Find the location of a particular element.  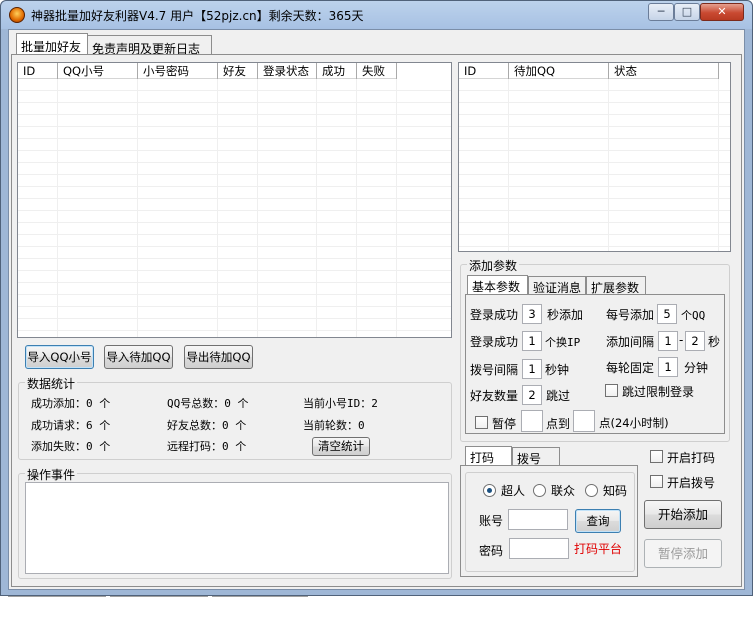

minimize-button: ─ is located at coordinates (661, 12).